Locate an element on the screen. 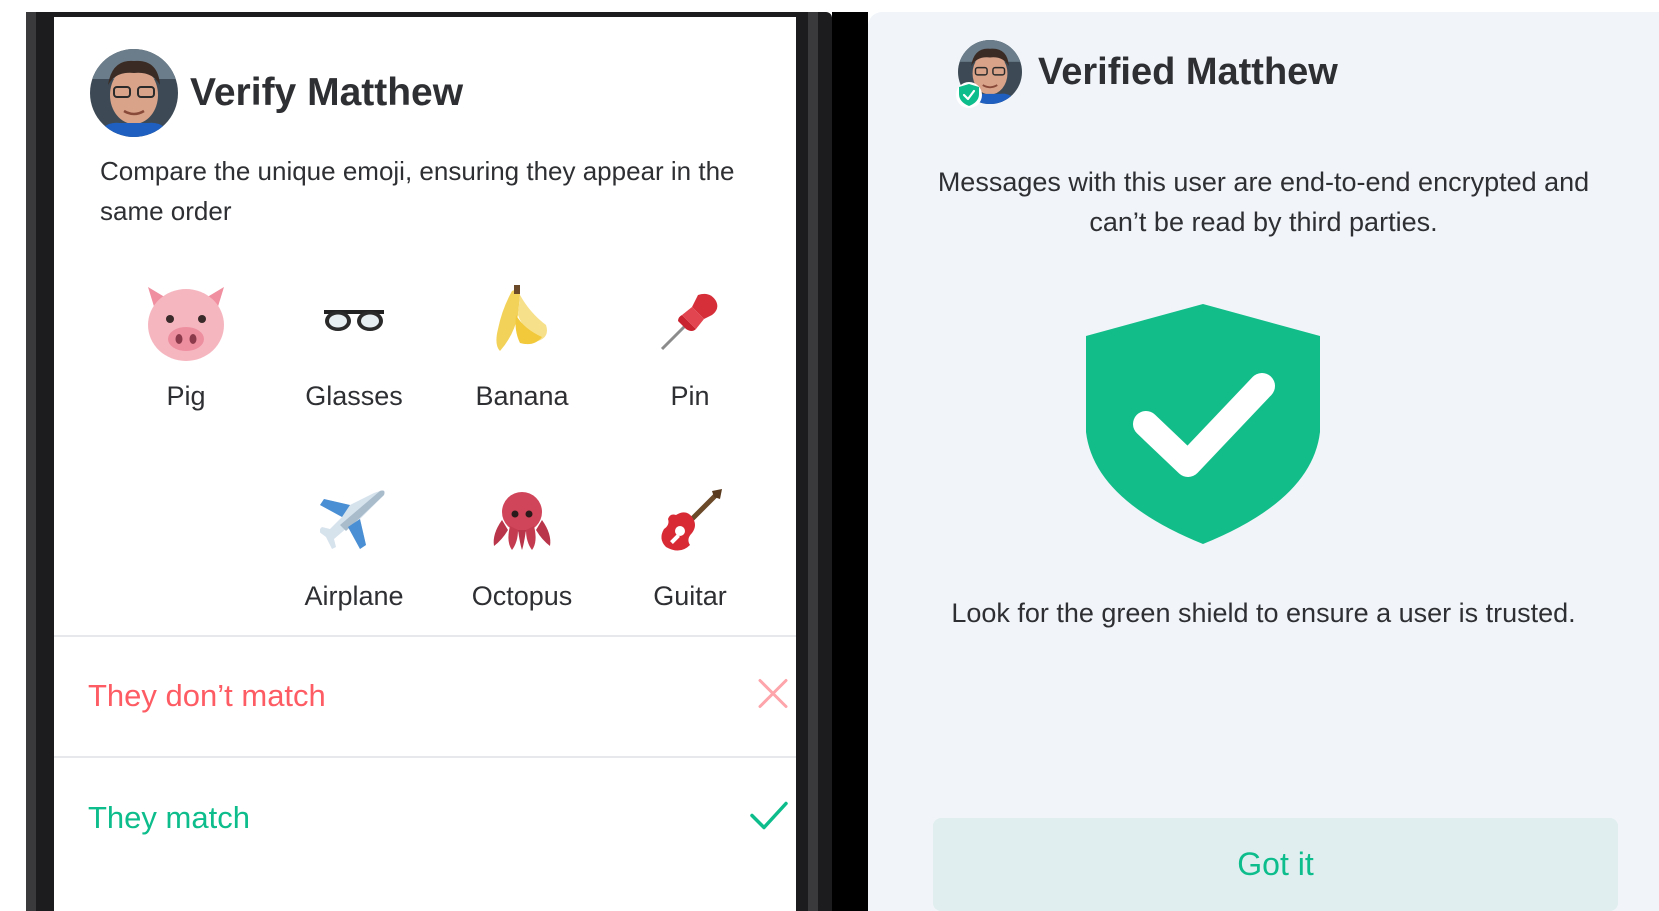 The image size is (1659, 911). emoji-item: Octopus is located at coordinates (522, 542).